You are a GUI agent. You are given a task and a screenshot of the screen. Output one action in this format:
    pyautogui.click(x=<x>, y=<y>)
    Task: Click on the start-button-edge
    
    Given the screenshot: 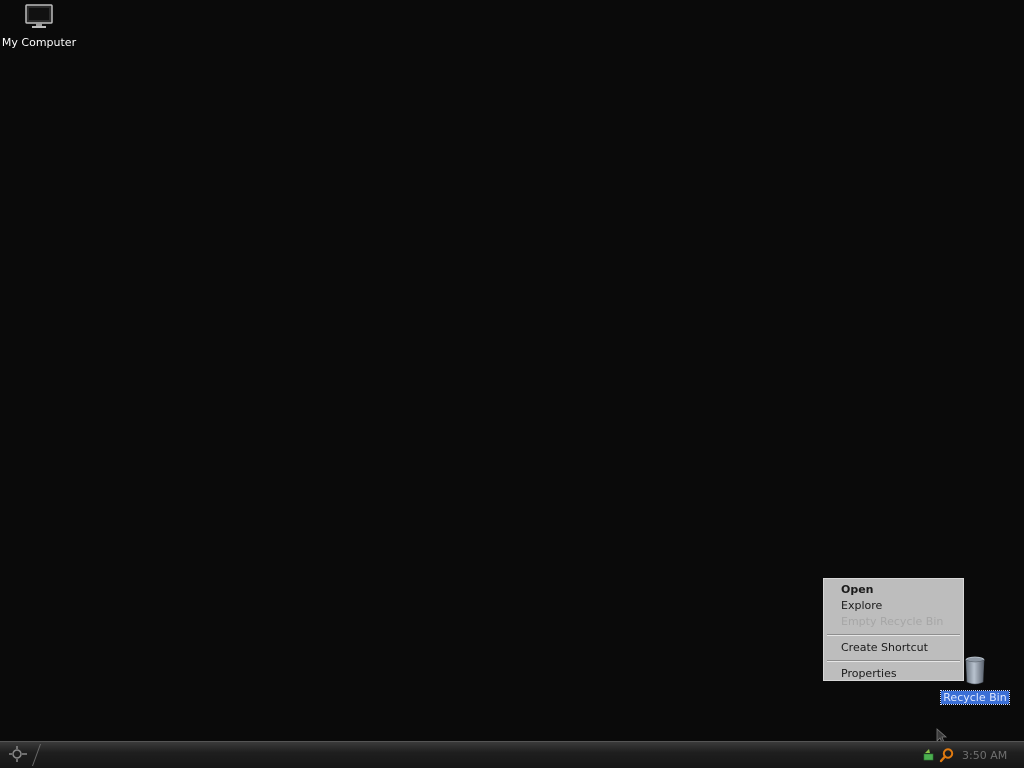 What is the action you would take?
    pyautogui.click(x=36, y=755)
    